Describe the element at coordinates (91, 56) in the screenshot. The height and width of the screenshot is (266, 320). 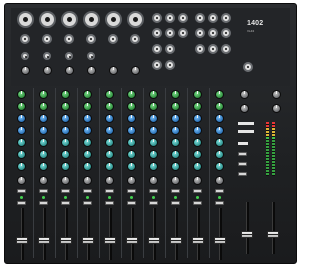
I see `insert-4-jack` at that location.